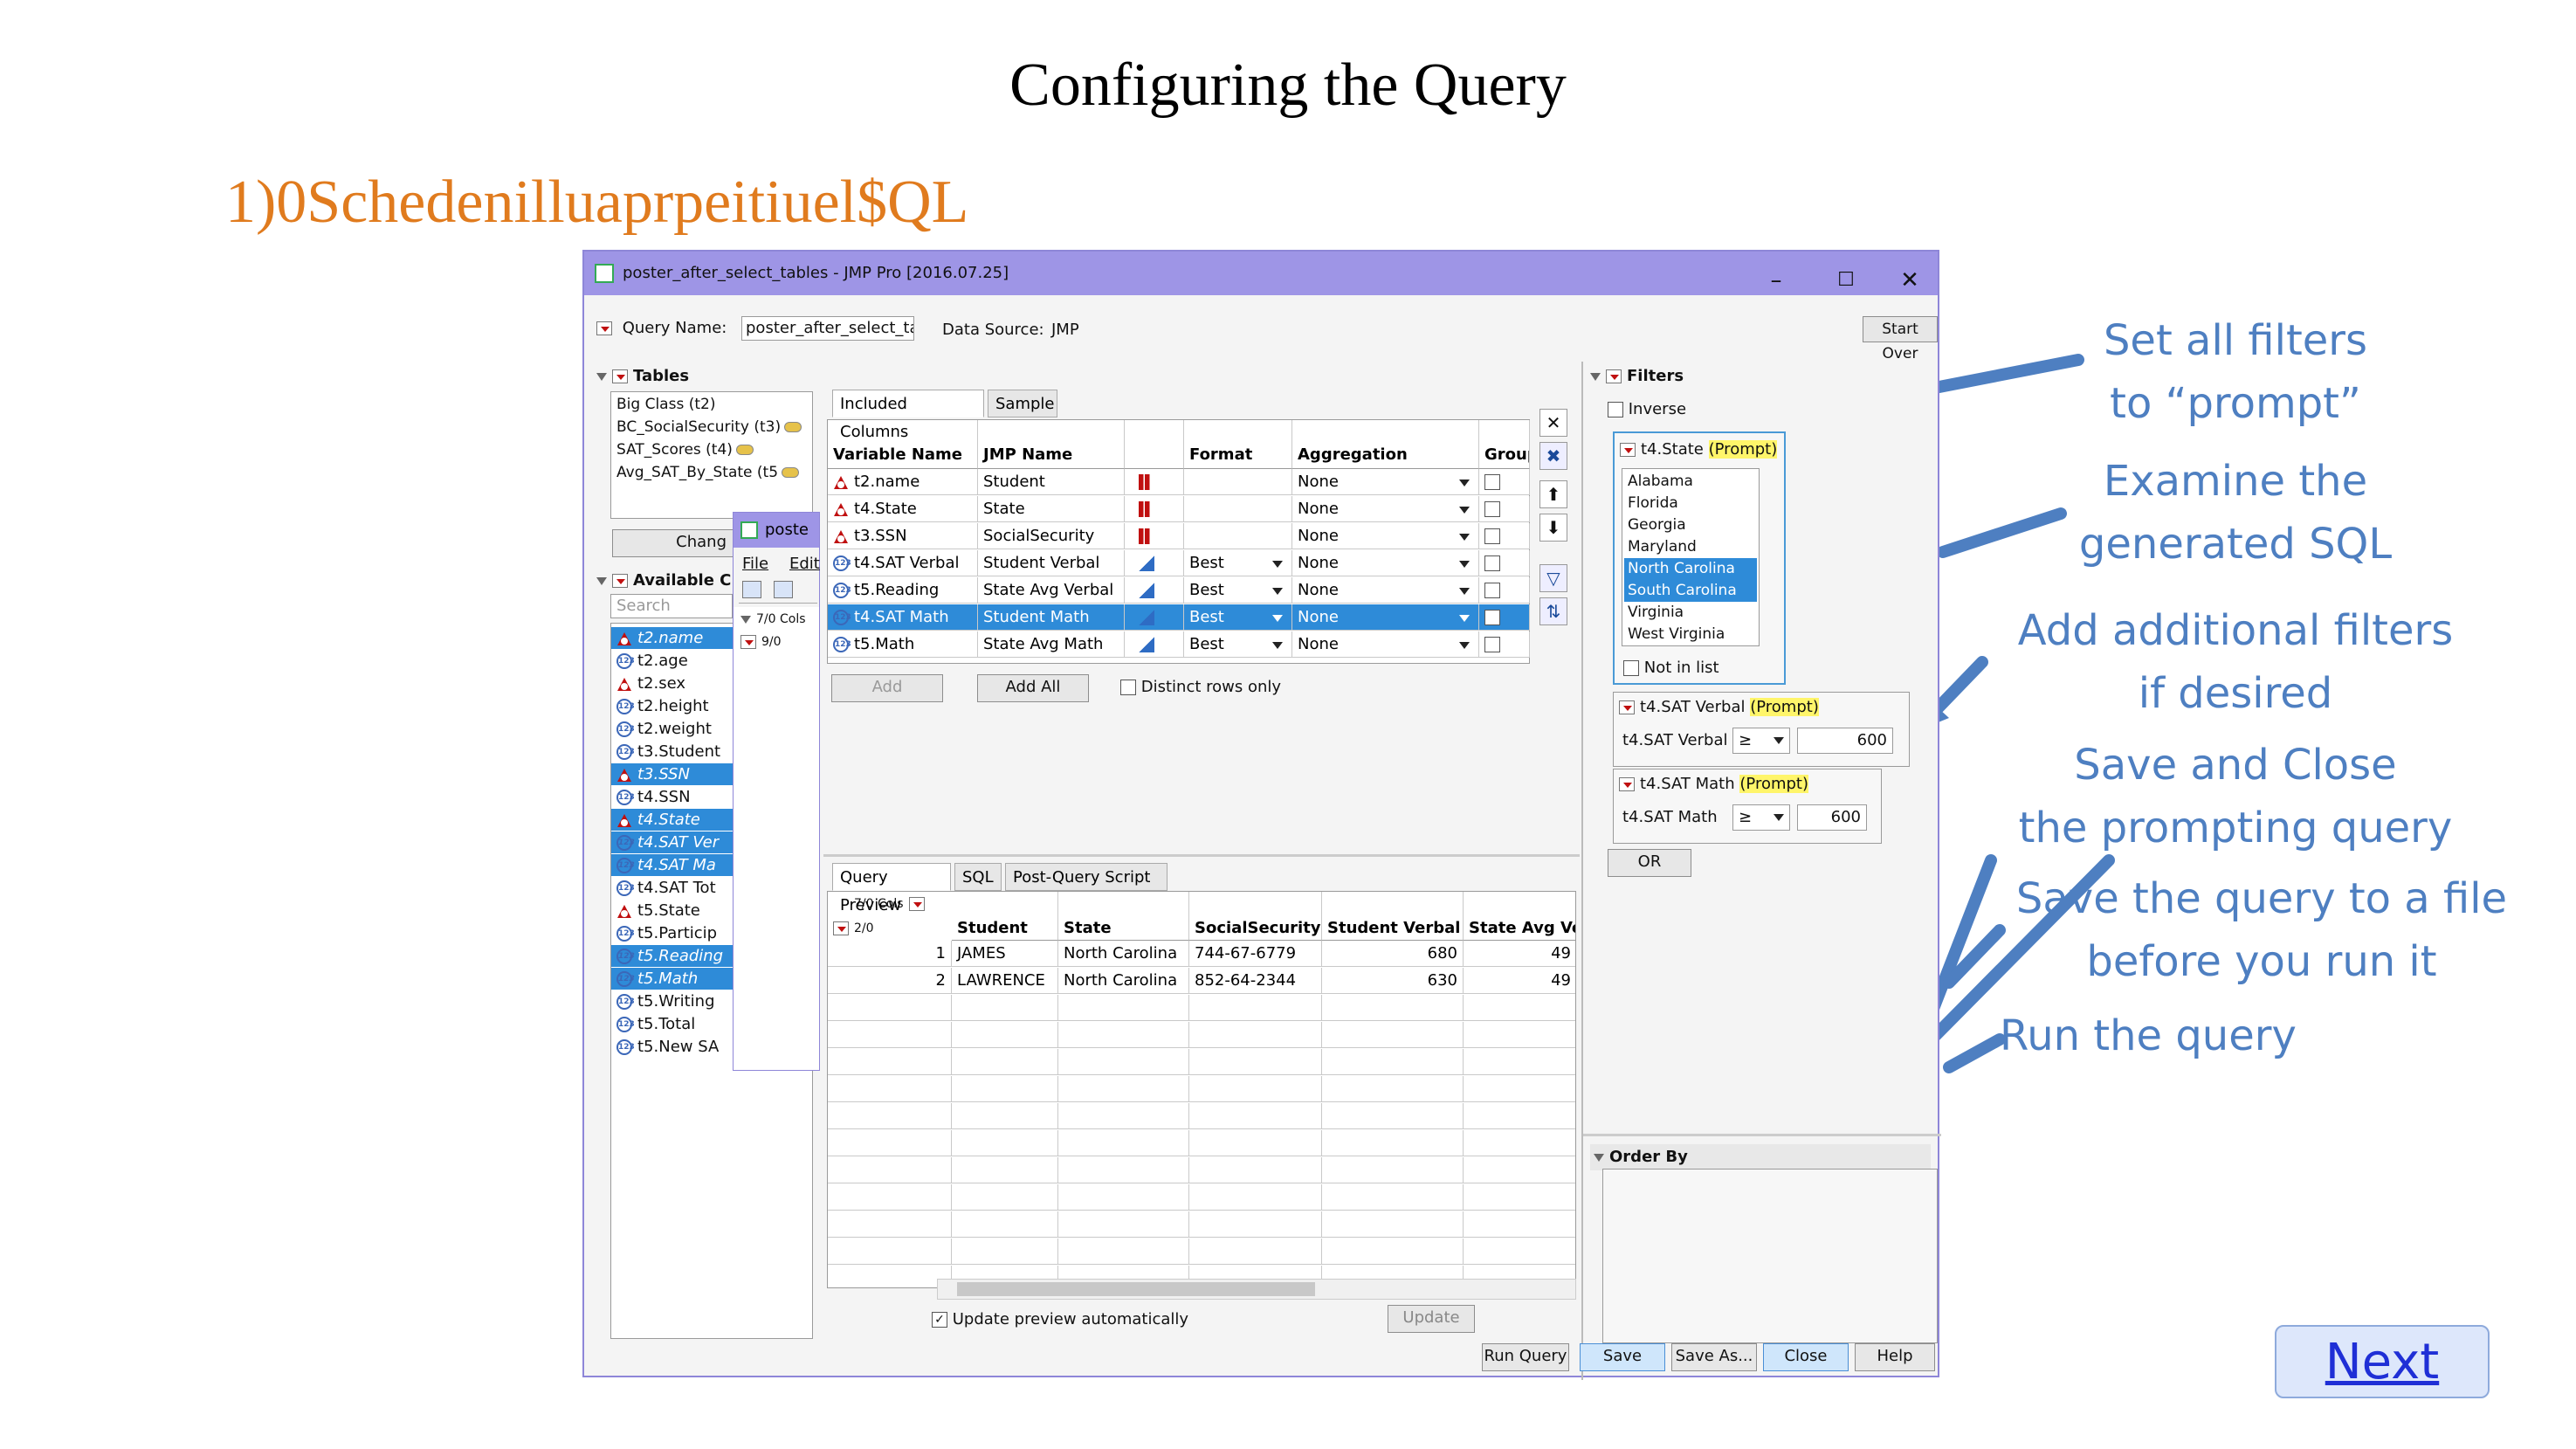  Describe the element at coordinates (1647, 409) in the screenshot. I see `inverse-option: Inverse` at that location.